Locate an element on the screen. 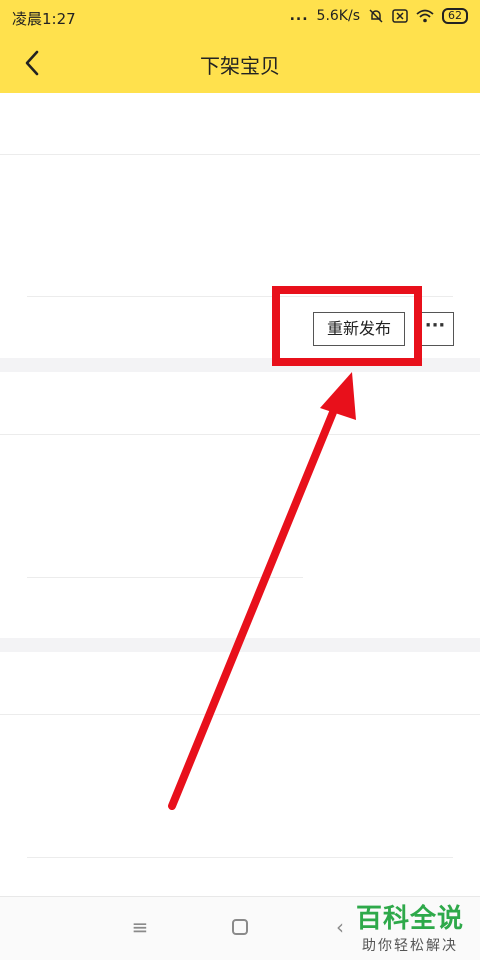  wifi-icon is located at coordinates (425, 16).